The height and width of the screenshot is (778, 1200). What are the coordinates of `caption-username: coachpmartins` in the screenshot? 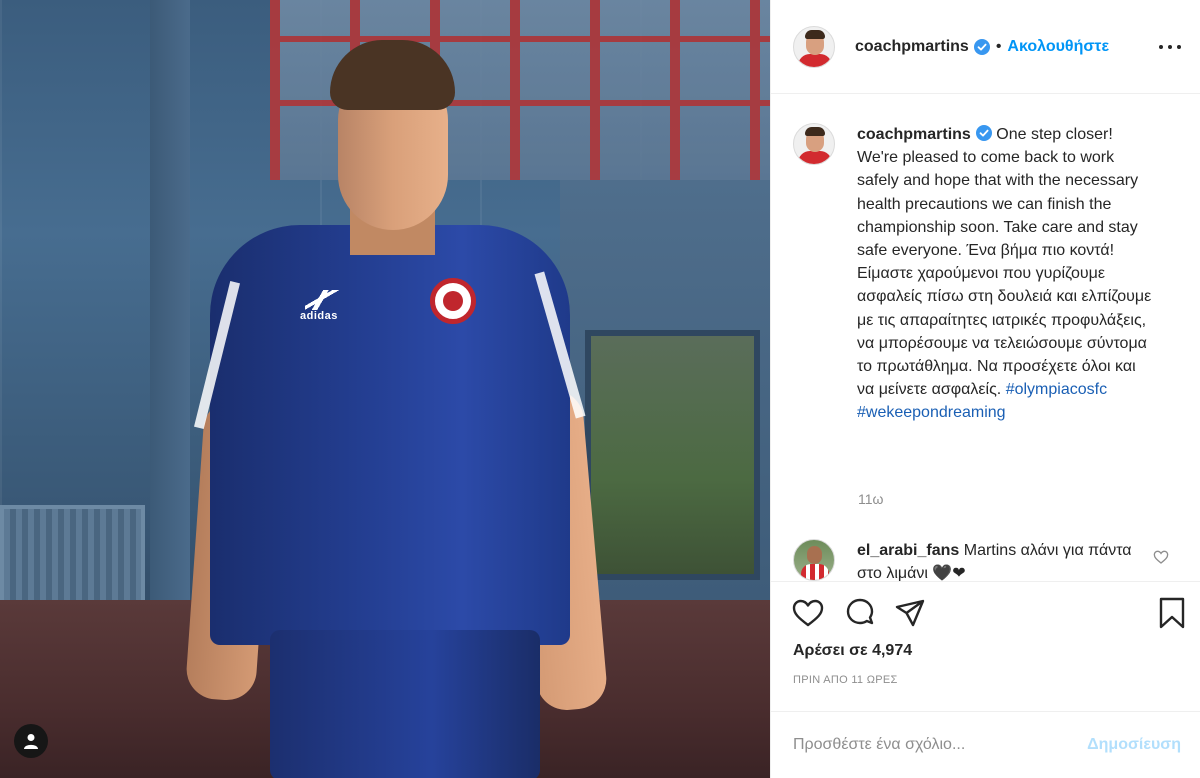 It's located at (914, 134).